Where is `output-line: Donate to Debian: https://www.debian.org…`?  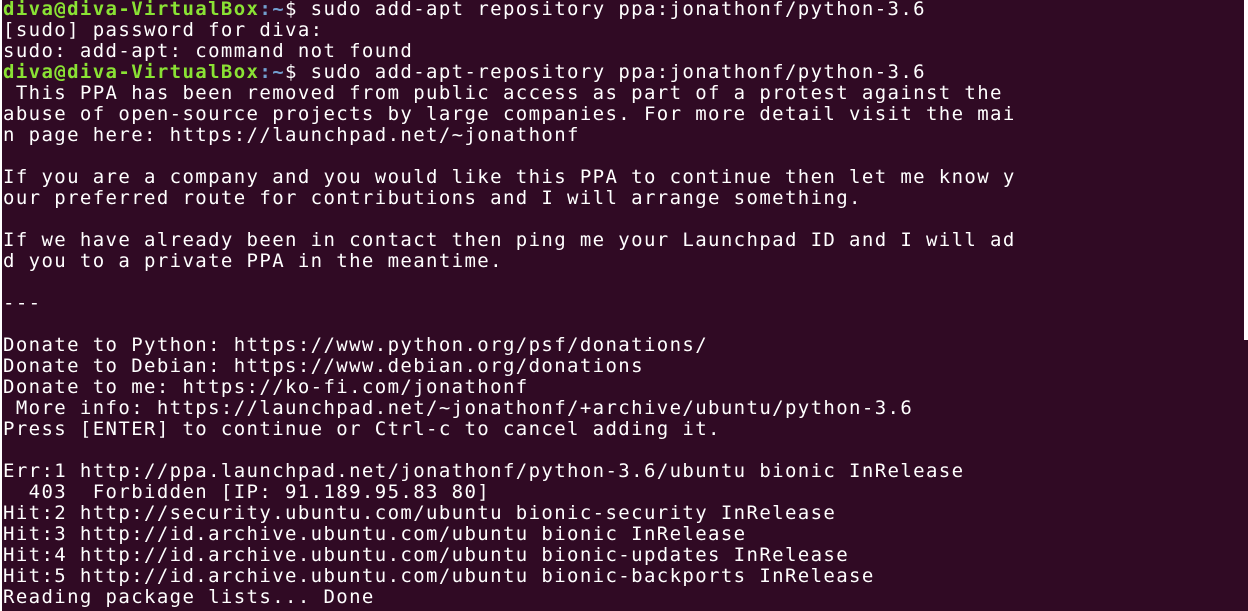
output-line: Donate to Debian: https://www.debian.org… is located at coordinates (323, 366).